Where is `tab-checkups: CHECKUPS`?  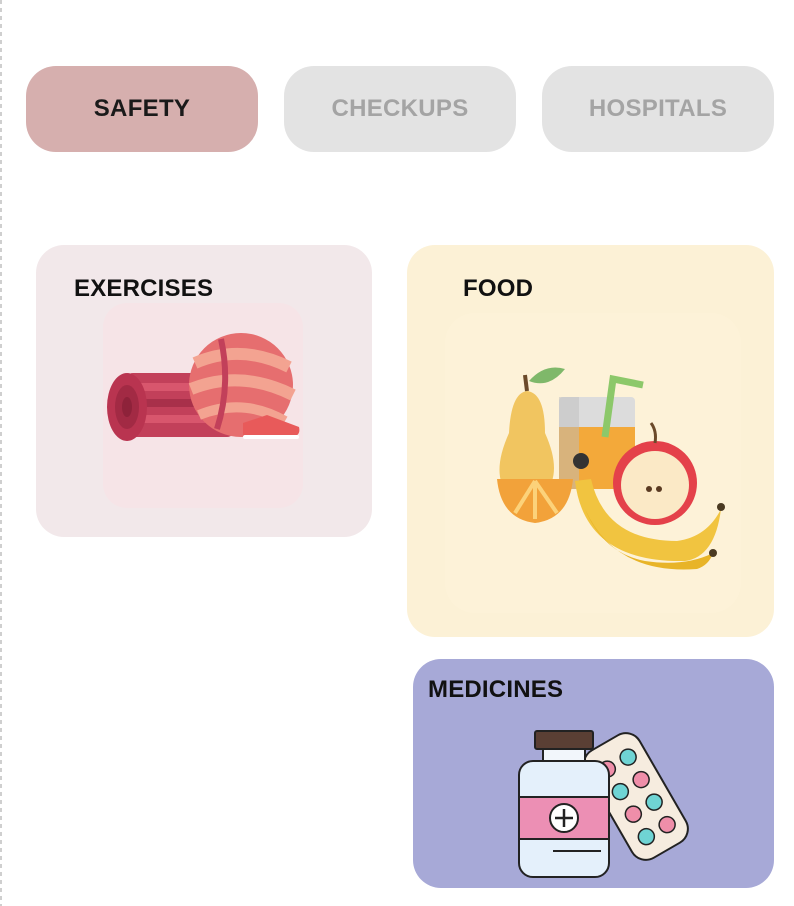
tab-checkups: CHECKUPS is located at coordinates (400, 109).